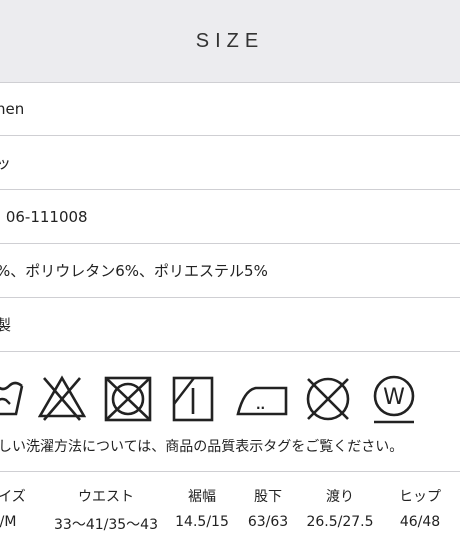  I want to click on row-value: ッ, so click(5, 162).